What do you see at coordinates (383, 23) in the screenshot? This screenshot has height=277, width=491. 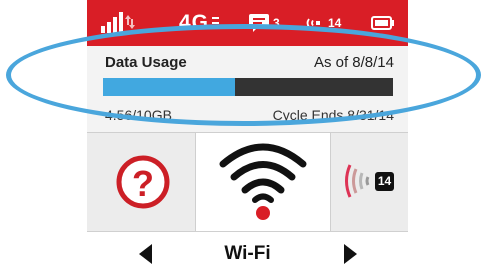 I see `battery-icon` at bounding box center [383, 23].